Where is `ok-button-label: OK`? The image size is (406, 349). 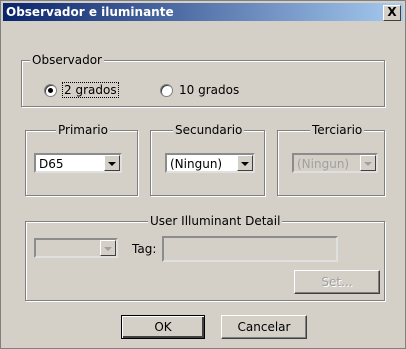 ok-button-label: OK is located at coordinates (163, 327).